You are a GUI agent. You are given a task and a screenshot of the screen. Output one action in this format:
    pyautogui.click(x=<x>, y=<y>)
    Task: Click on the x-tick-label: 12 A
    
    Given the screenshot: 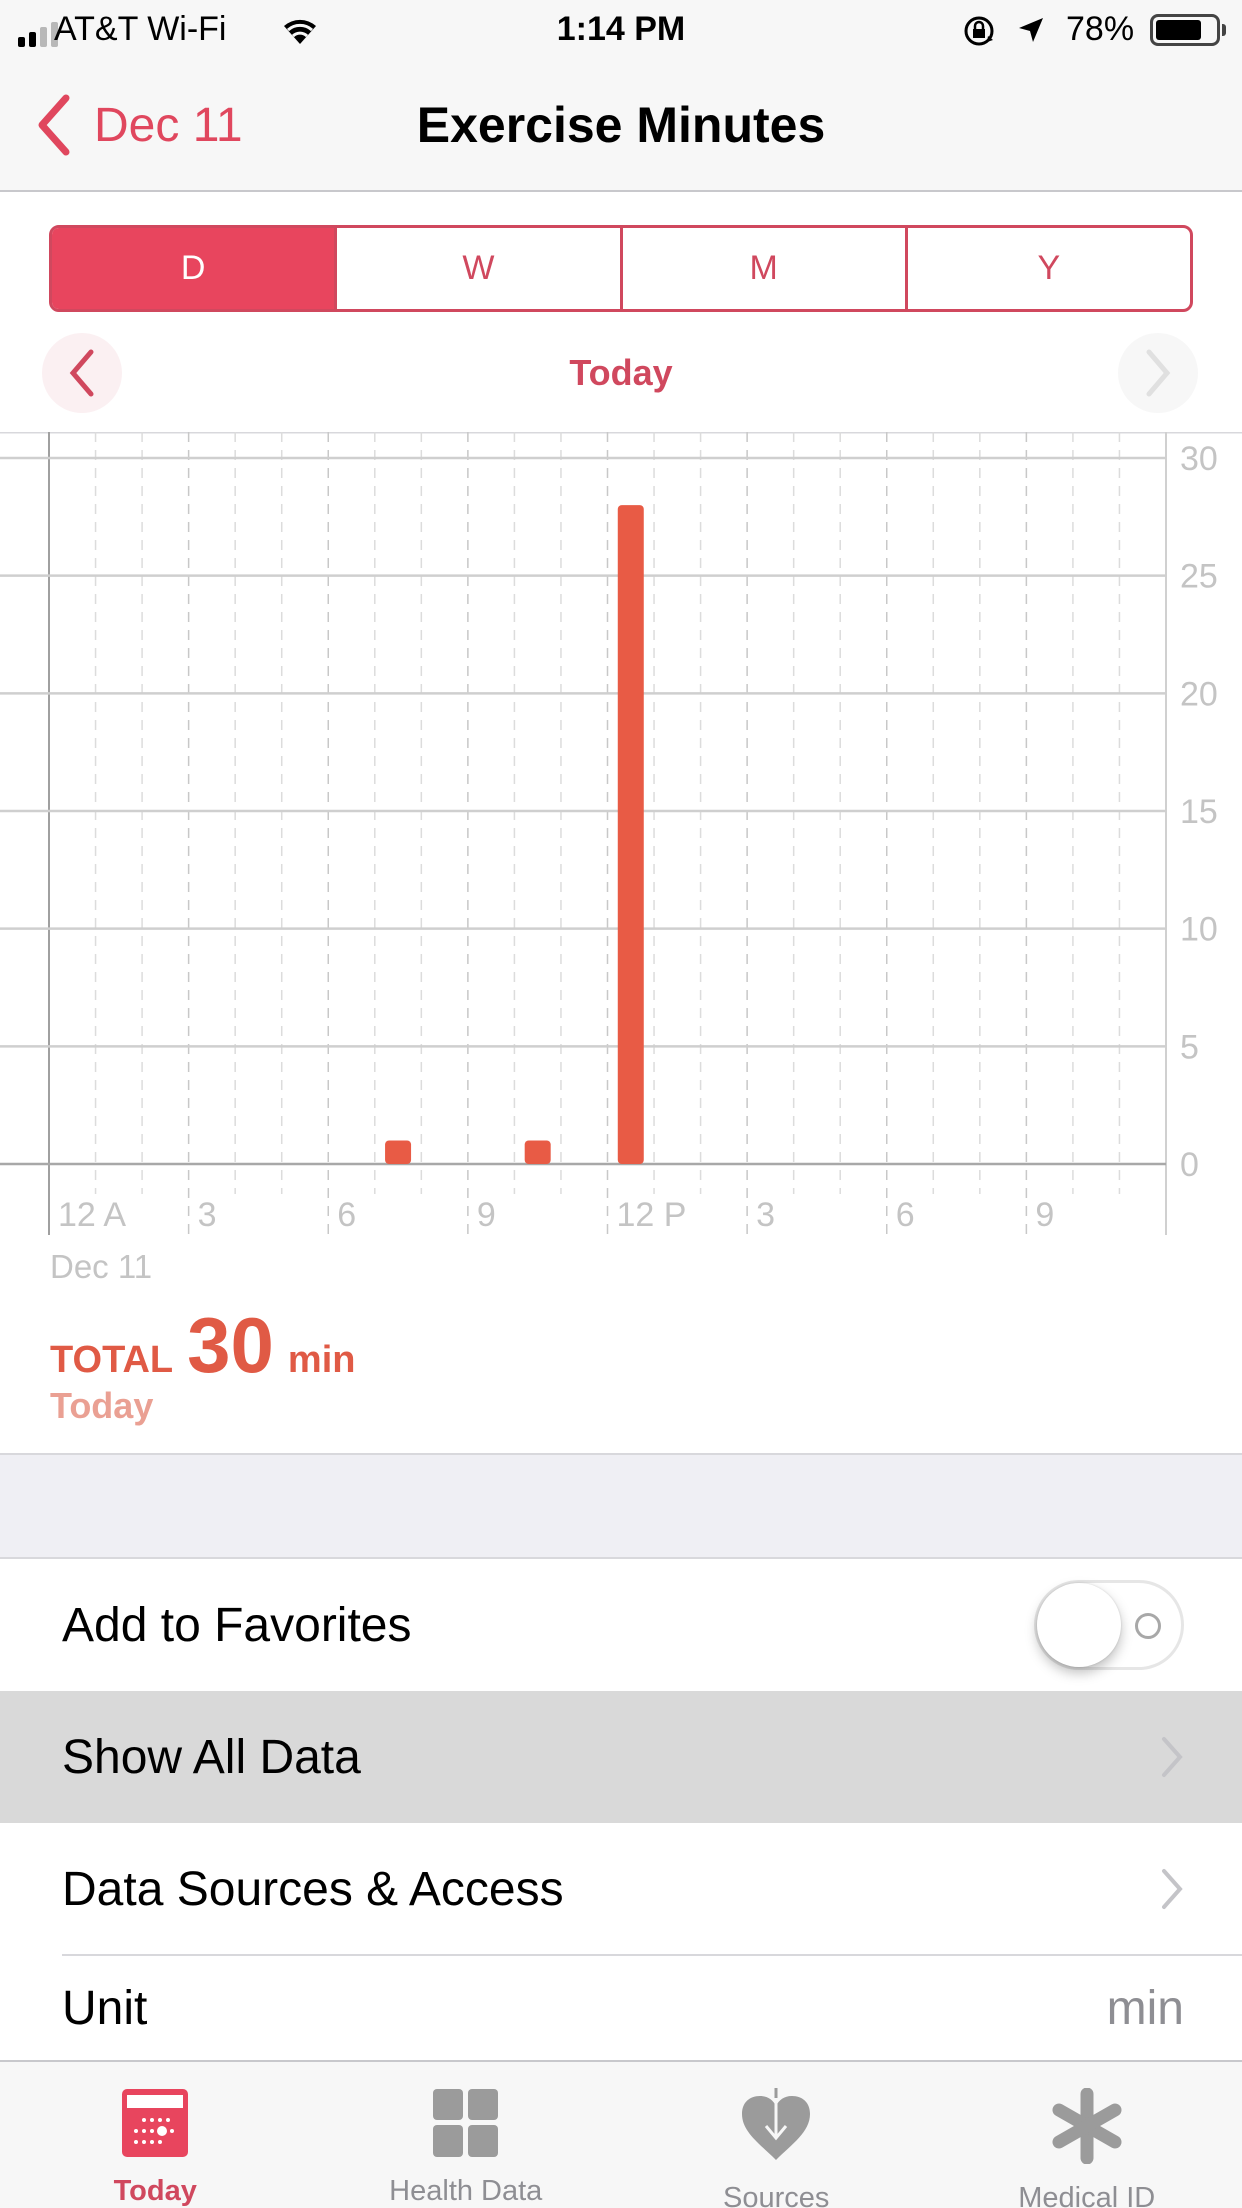 What is the action you would take?
    pyautogui.click(x=92, y=1215)
    